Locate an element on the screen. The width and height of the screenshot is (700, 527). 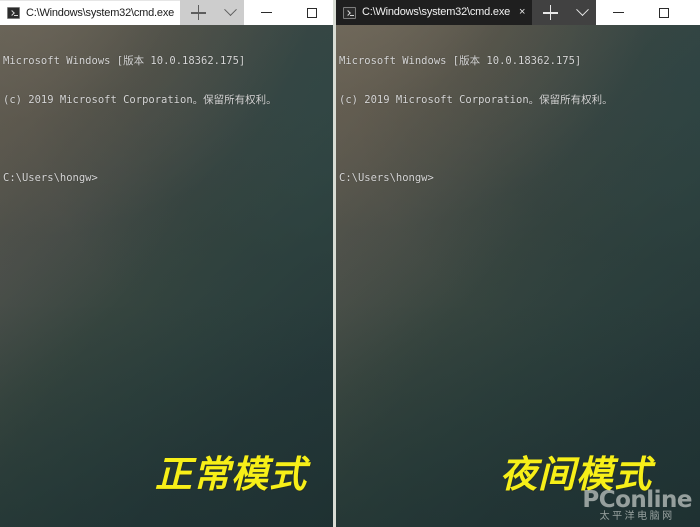
titlebar-night-mode: C:\Windows\system32\cmd.exe × is located at coordinates (518, 12).